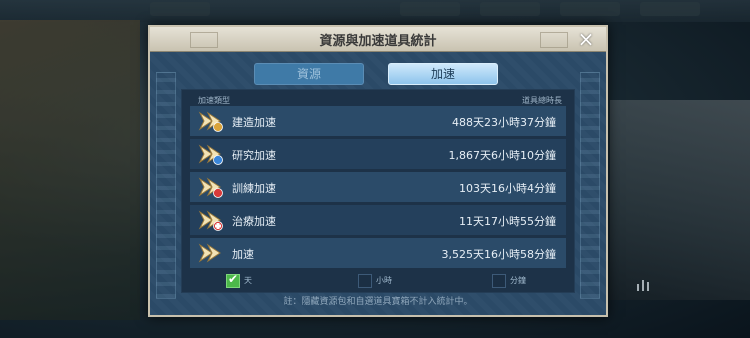  Describe the element at coordinates (211, 121) in the screenshot. I see `build-speedup-icon` at that location.